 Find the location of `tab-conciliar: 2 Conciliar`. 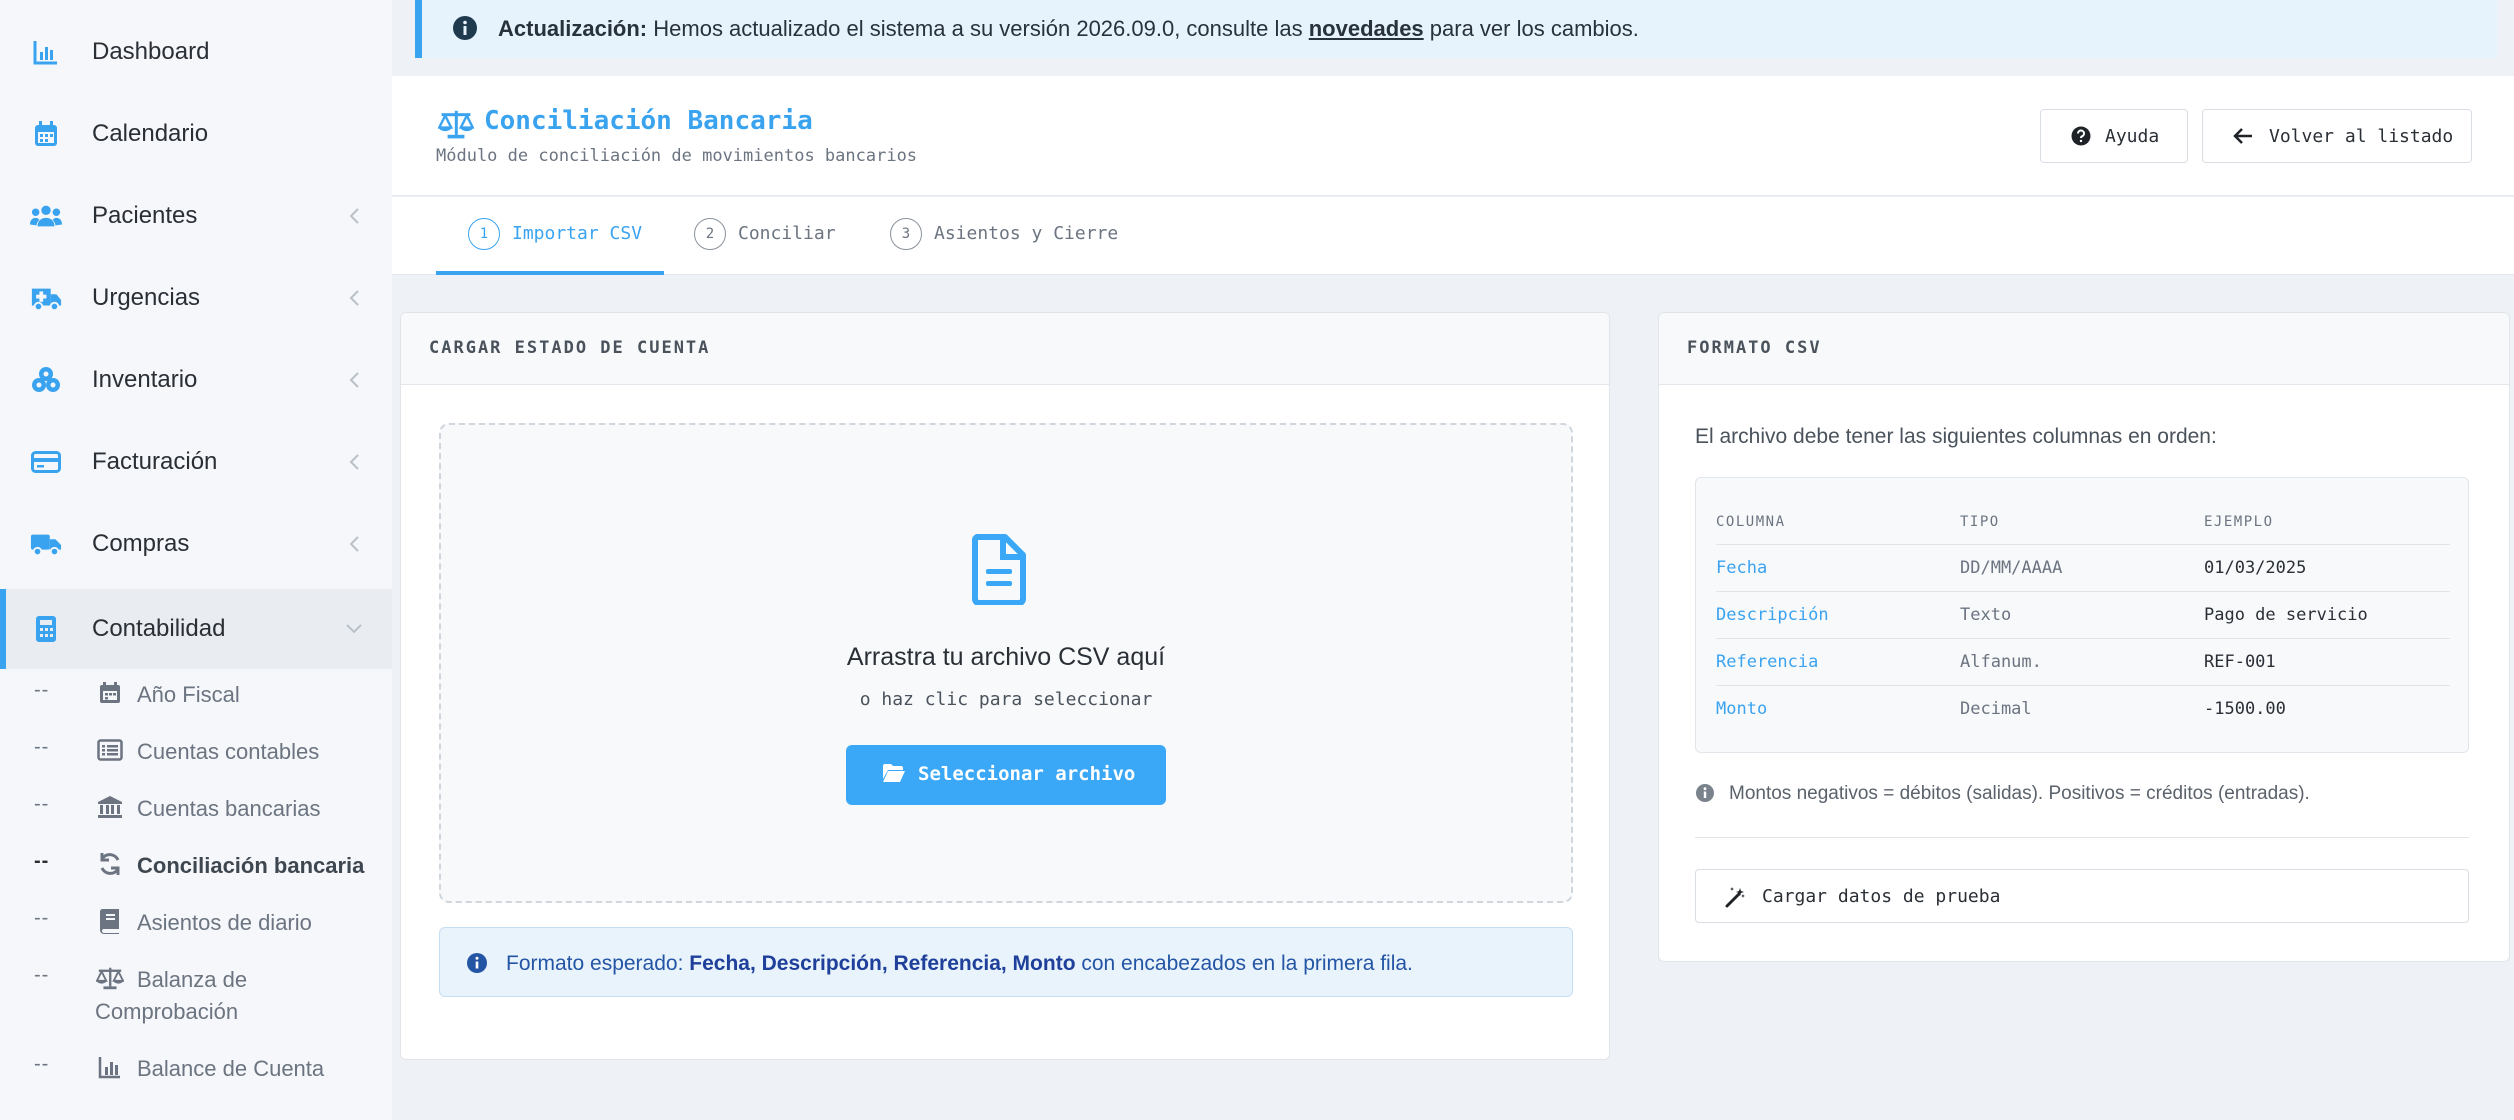

tab-conciliar: 2 Conciliar is located at coordinates (774, 236).